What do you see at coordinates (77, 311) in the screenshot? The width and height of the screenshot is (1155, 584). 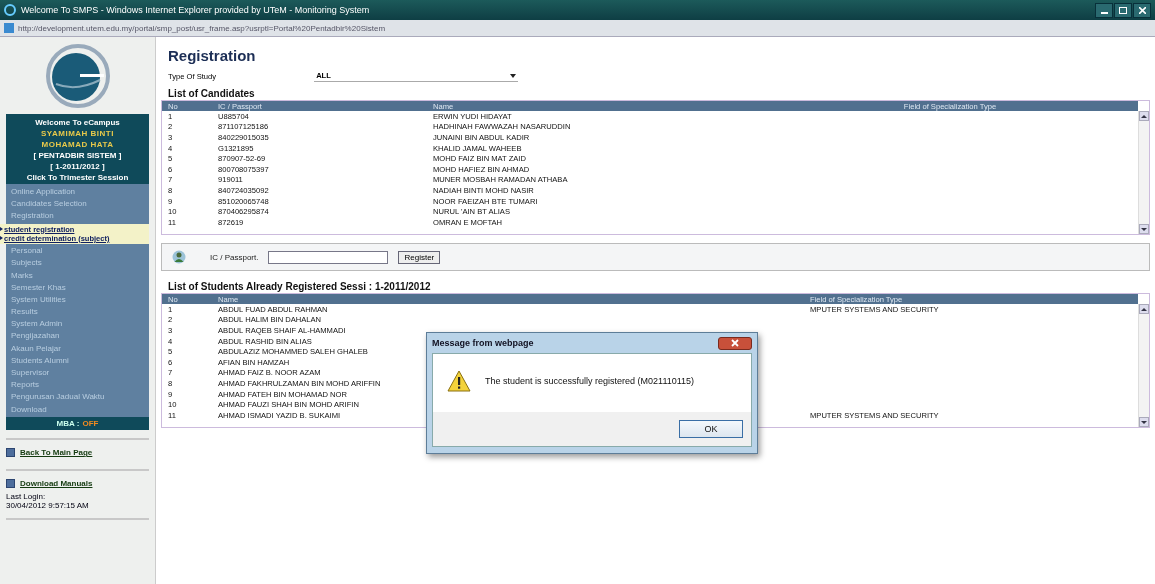 I see `menu-item: Results` at bounding box center [77, 311].